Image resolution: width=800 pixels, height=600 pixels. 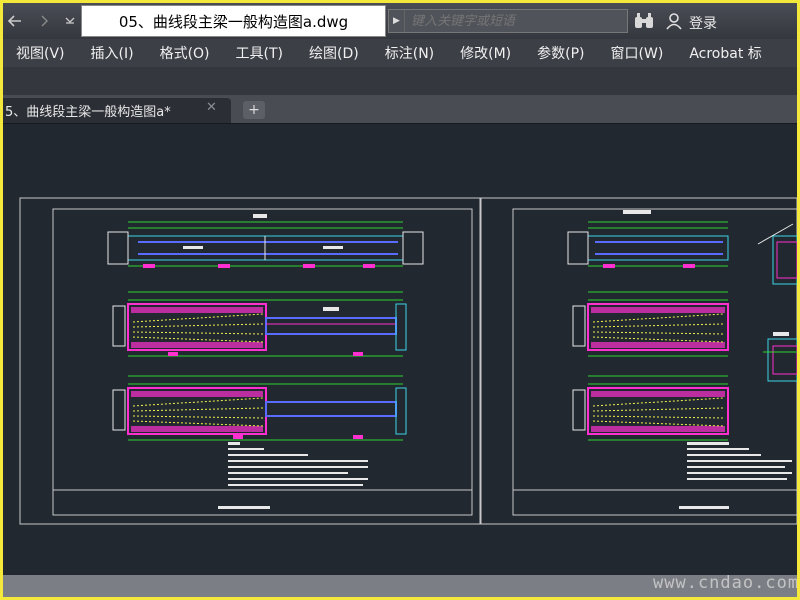 What do you see at coordinates (644, 21) in the screenshot?
I see `binoculars-icon` at bounding box center [644, 21].